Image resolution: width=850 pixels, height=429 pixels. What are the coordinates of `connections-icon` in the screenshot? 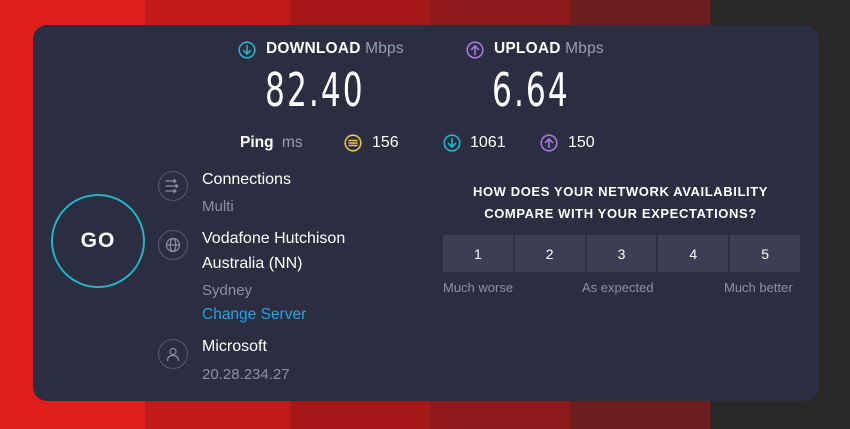 It's located at (173, 186).